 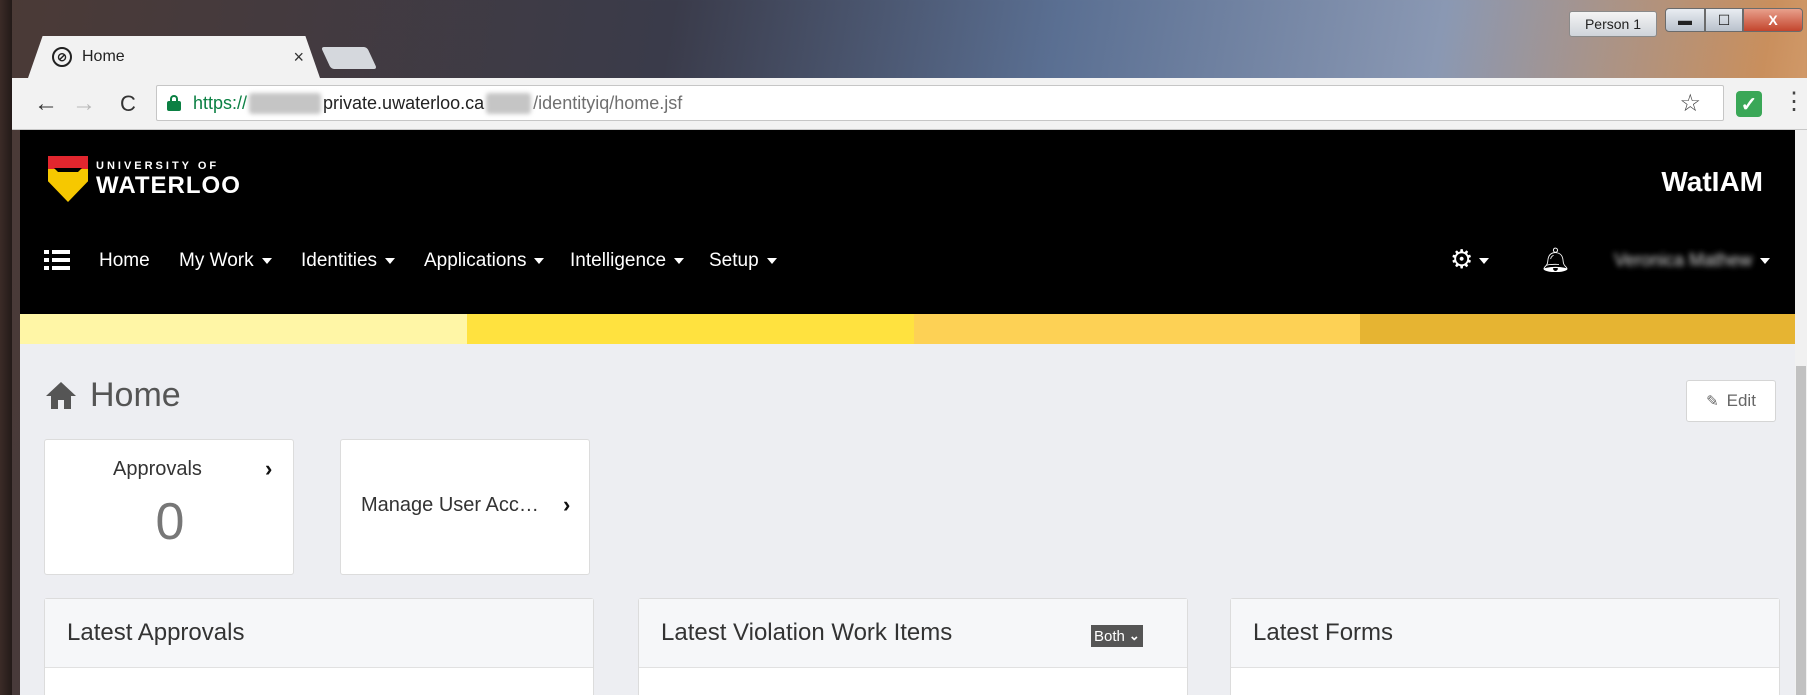 I want to click on panel-header: Latest Forms, so click(x=1505, y=633).